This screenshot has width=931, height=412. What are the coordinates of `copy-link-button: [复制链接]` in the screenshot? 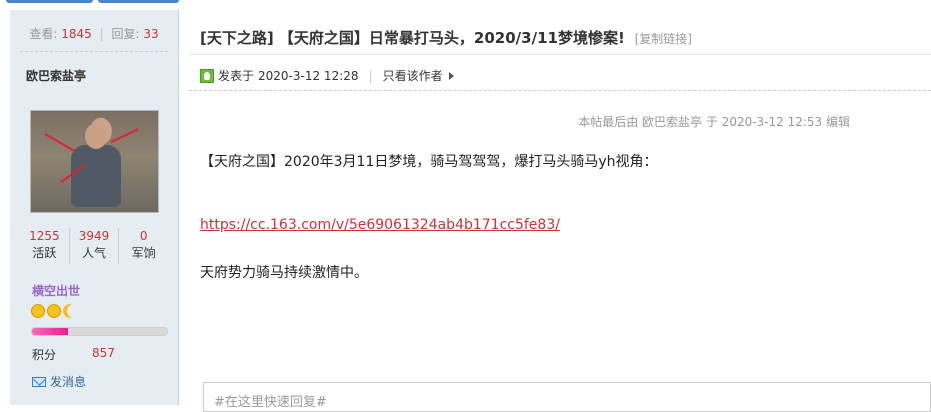 It's located at (663, 39).